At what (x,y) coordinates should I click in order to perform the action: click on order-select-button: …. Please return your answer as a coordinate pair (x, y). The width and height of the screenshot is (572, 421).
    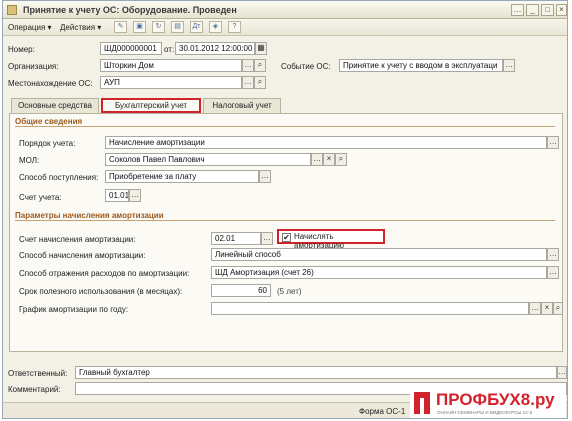
    Looking at the image, I should click on (553, 142).